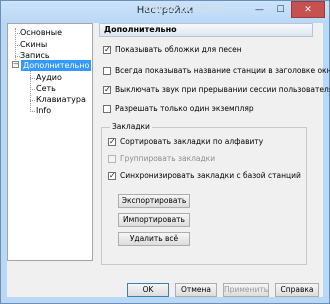 This screenshot has width=330, height=304. Describe the element at coordinates (46, 88) in the screenshot. I see `tree-item-network: Сеть` at that location.